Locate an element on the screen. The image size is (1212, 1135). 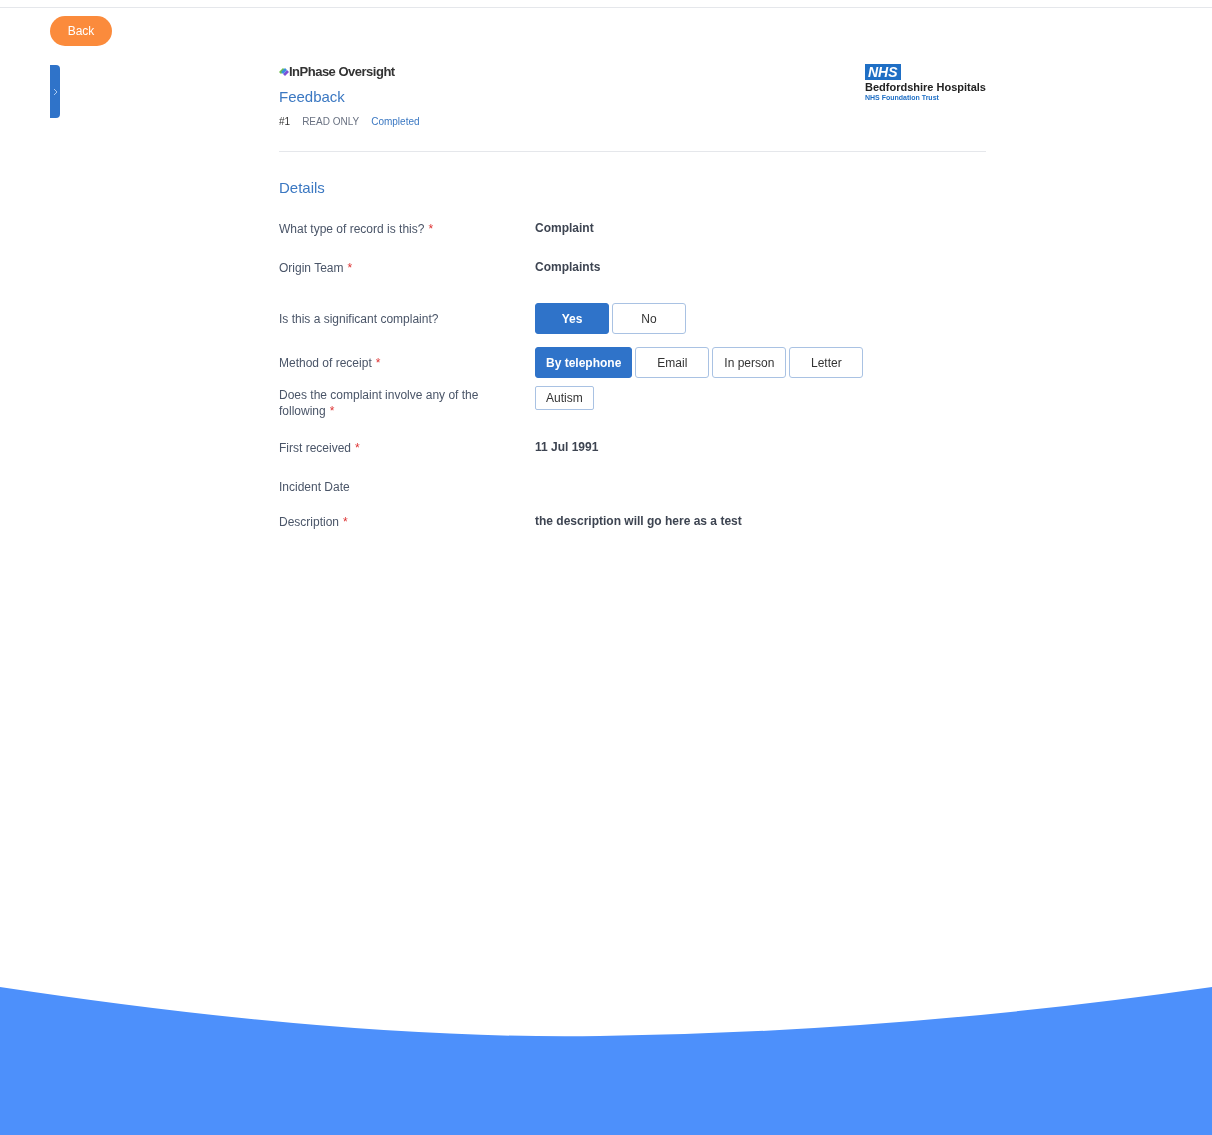
product-name: InPhase Oversight is located at coordinates (342, 72).